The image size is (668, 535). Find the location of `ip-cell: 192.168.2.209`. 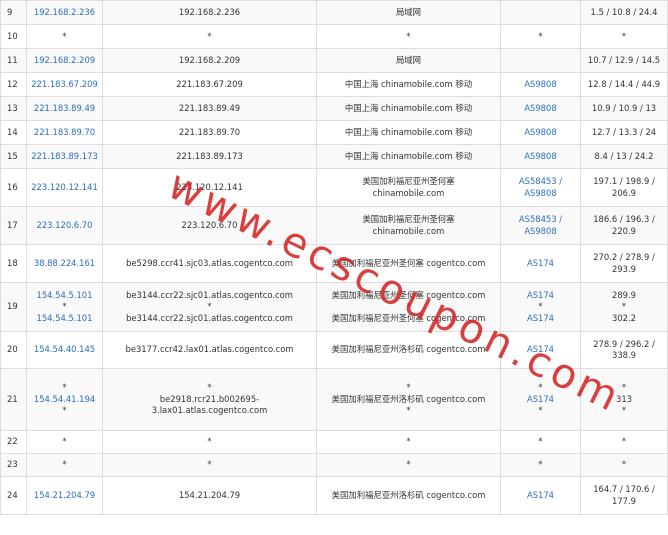

ip-cell: 192.168.2.209 is located at coordinates (64, 60).